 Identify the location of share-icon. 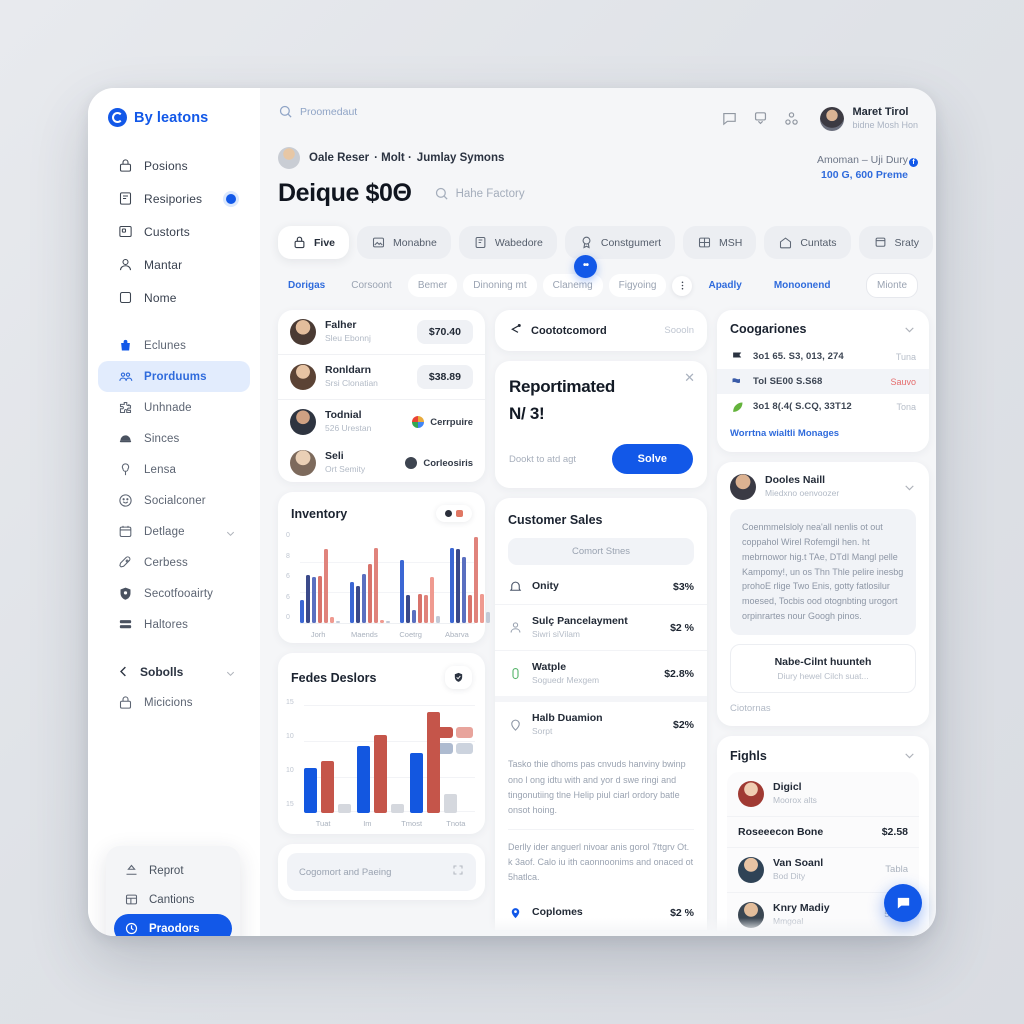
(515, 330).